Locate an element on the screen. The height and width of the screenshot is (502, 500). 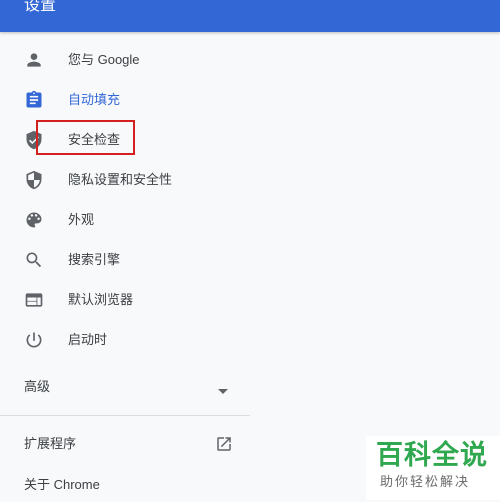
sidebar-item-extensions: 扩展程序 is located at coordinates (125, 444).